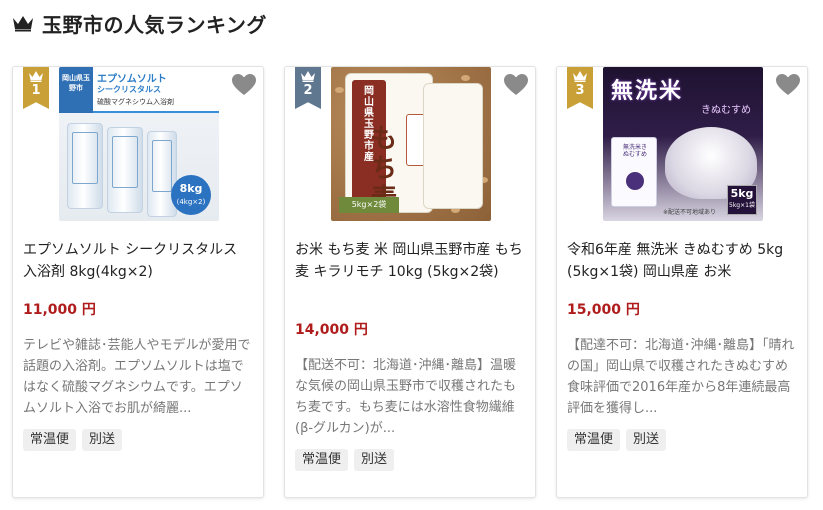  Describe the element at coordinates (129, 89) in the screenshot. I see `image-title-line2: シークリスタルス` at that location.